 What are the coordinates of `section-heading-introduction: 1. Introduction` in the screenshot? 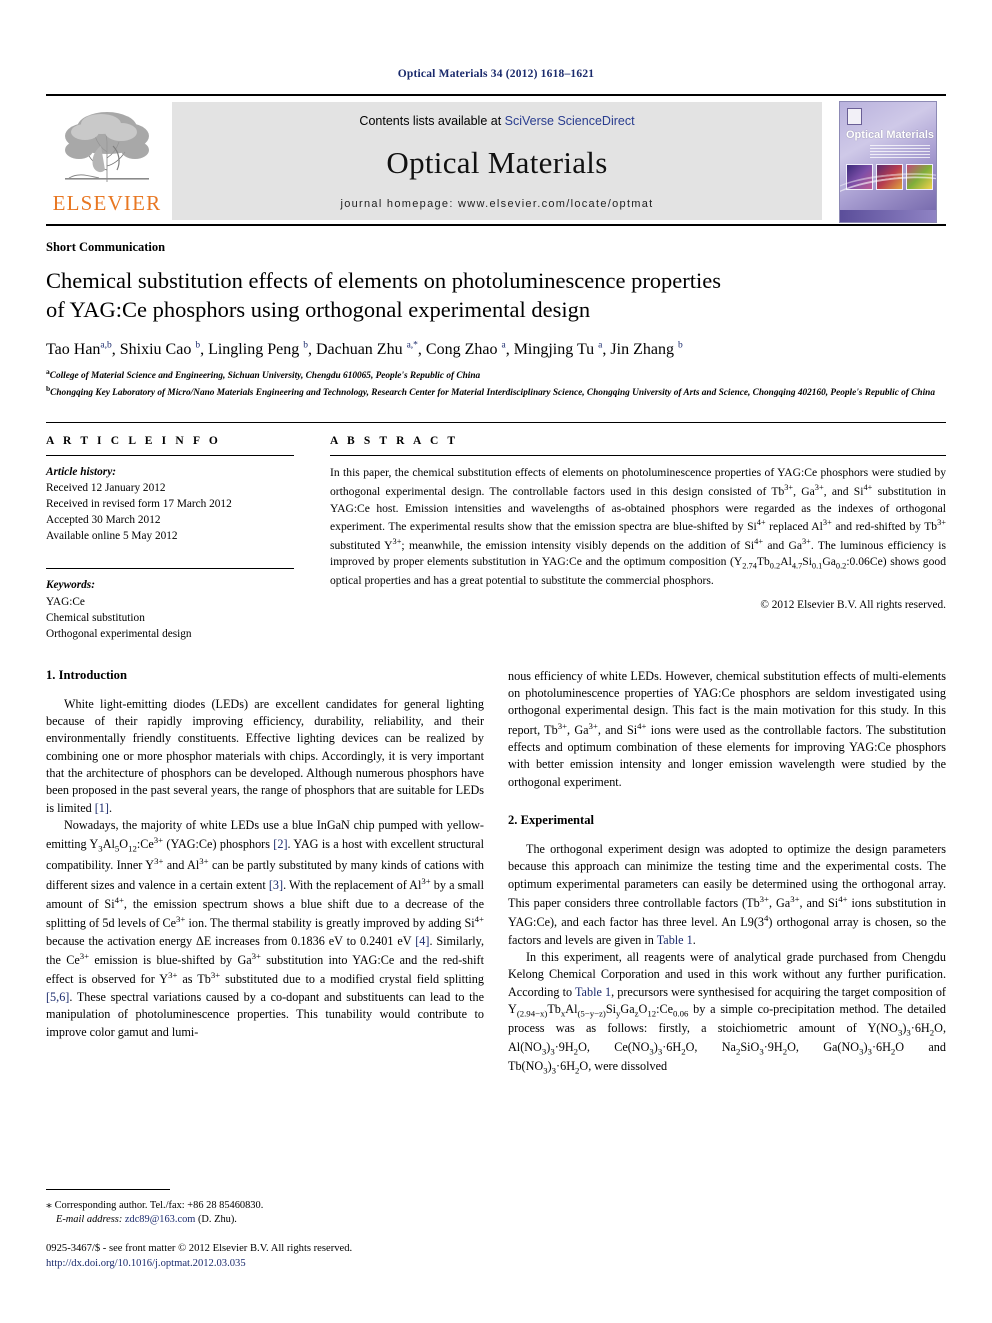 It's located at (86, 674).